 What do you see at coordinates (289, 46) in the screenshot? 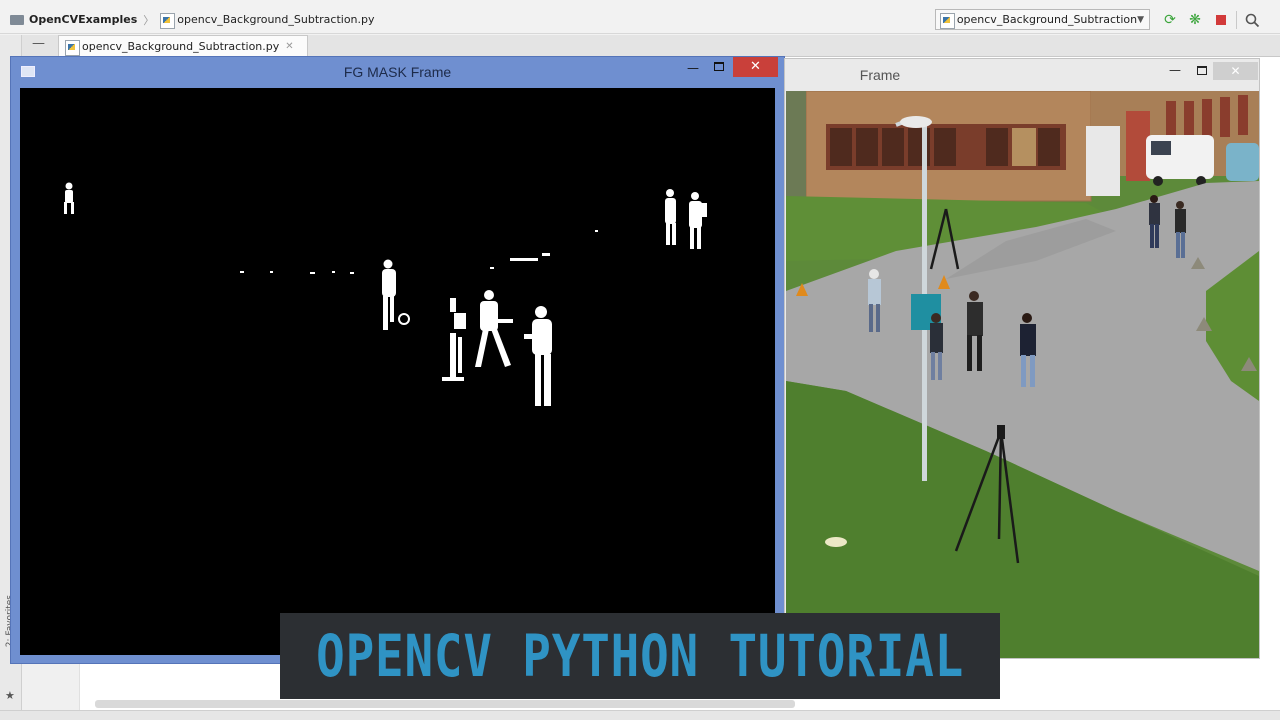
I see `close-tab-icon: ✕` at bounding box center [289, 46].